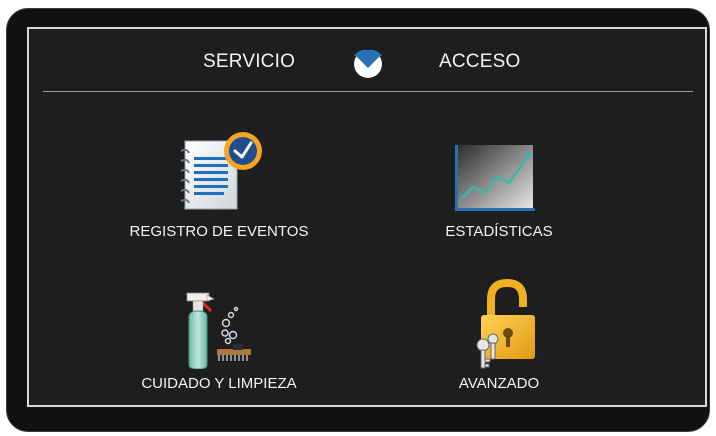 The height and width of the screenshot is (436, 716). What do you see at coordinates (499, 383) in the screenshot?
I see `menu-item-label: AVANZADO` at bounding box center [499, 383].